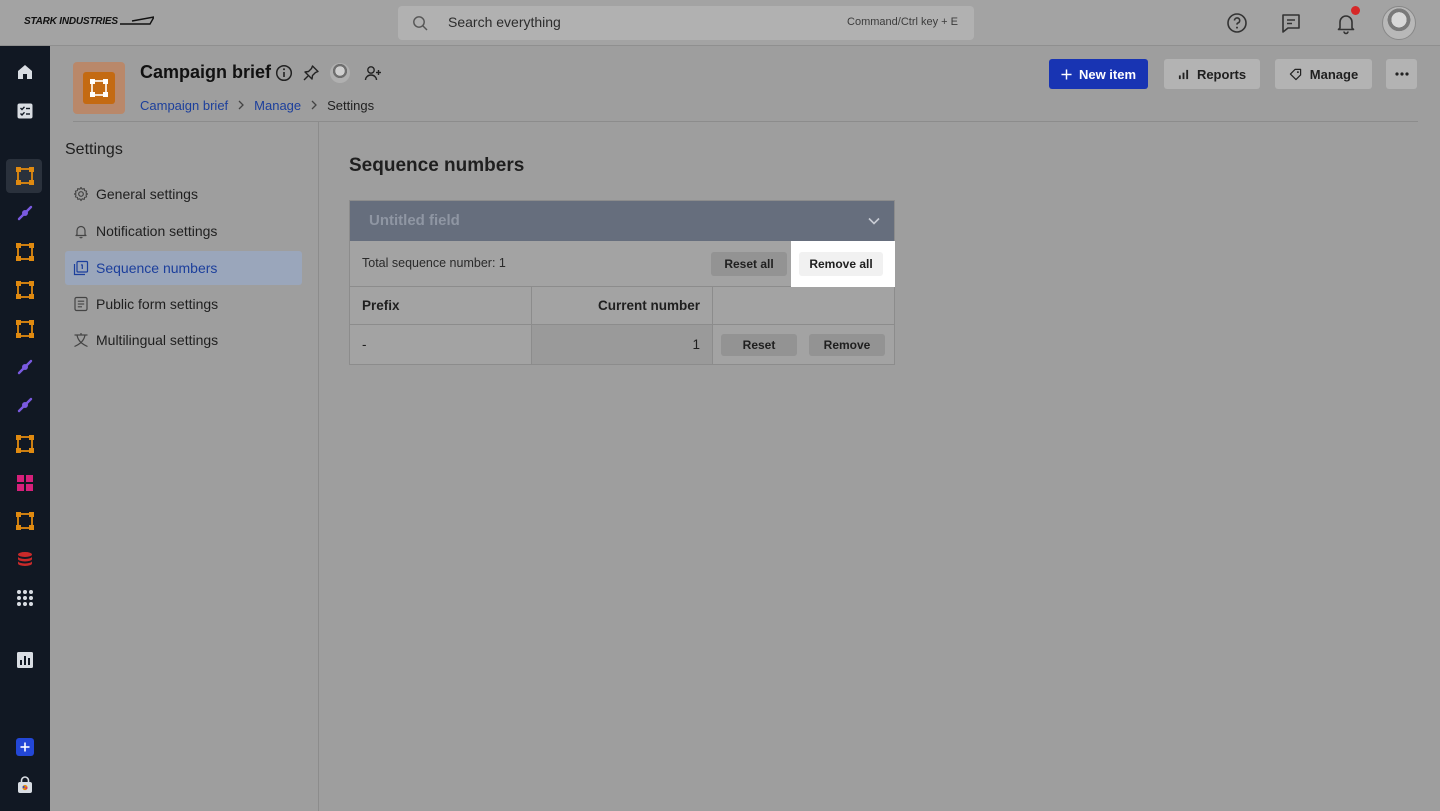 The image size is (1440, 811). What do you see at coordinates (81, 304) in the screenshot?
I see `form-icon` at bounding box center [81, 304].